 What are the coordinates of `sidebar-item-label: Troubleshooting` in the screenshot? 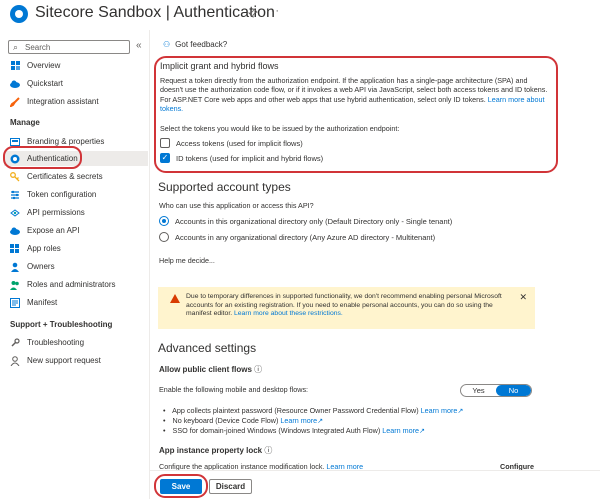 It's located at (56, 342).